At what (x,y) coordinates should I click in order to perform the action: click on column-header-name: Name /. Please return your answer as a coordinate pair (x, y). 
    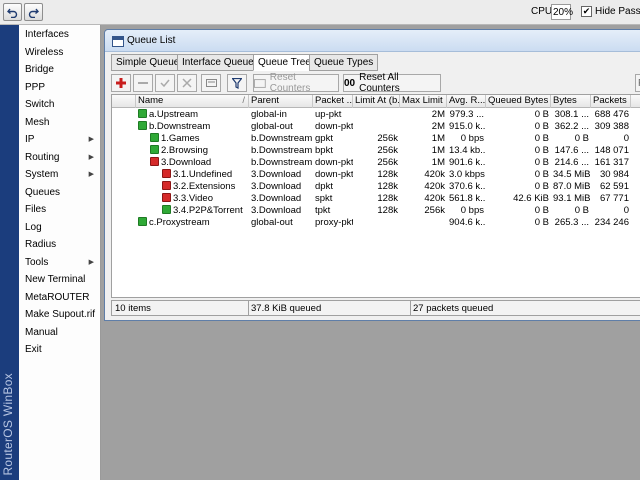
    Looking at the image, I should click on (192, 101).